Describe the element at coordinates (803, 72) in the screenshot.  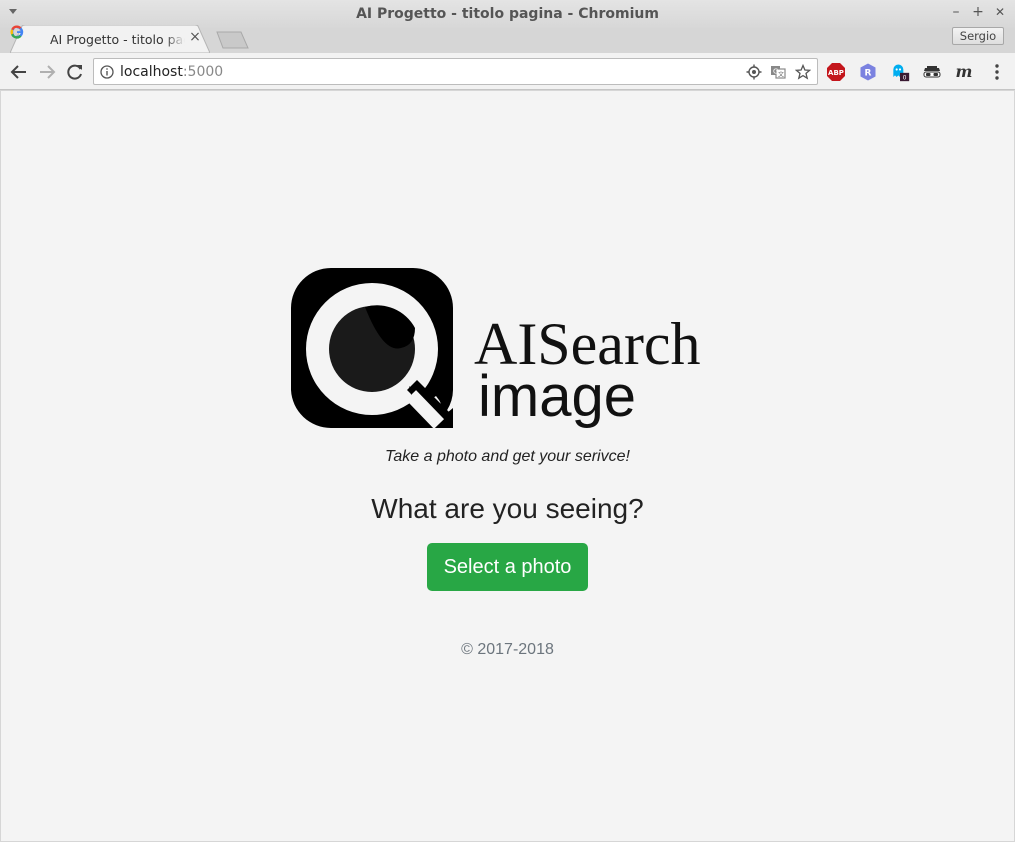
I see `bookmark-star-icon` at that location.